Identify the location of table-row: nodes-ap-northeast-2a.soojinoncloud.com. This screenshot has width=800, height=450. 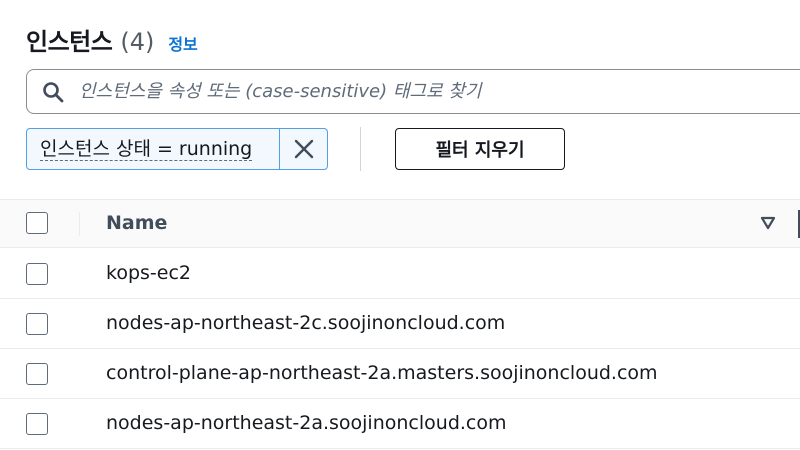
(400, 424).